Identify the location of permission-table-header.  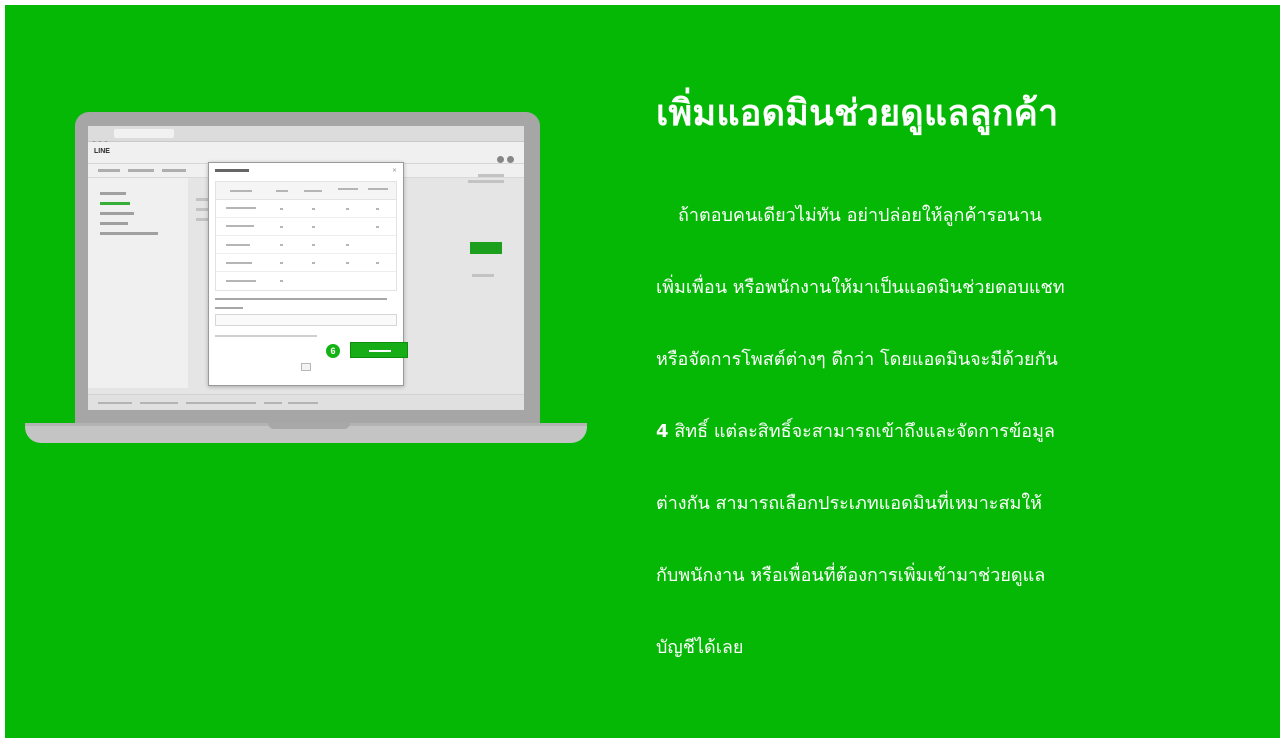
(306, 191).